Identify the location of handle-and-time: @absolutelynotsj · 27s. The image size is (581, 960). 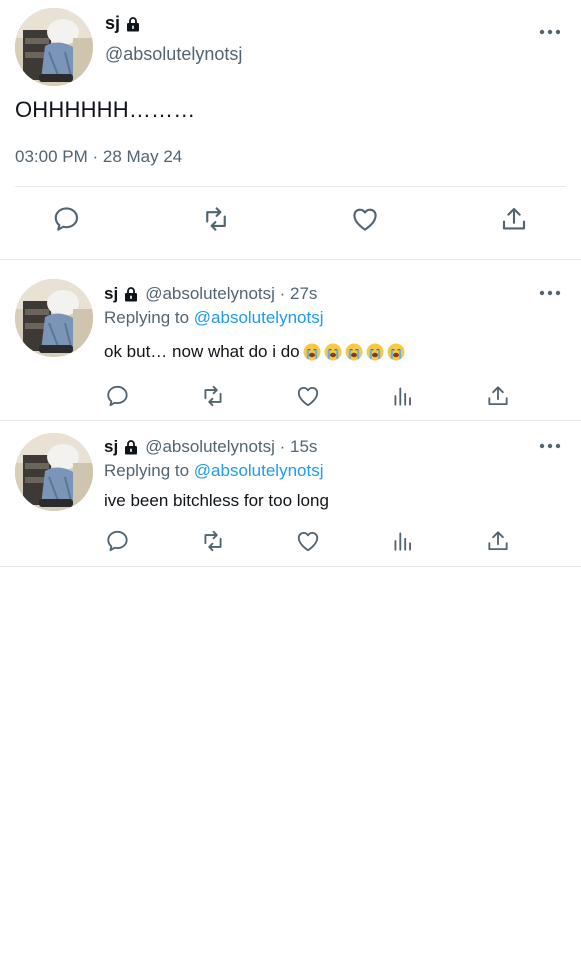
(231, 294).